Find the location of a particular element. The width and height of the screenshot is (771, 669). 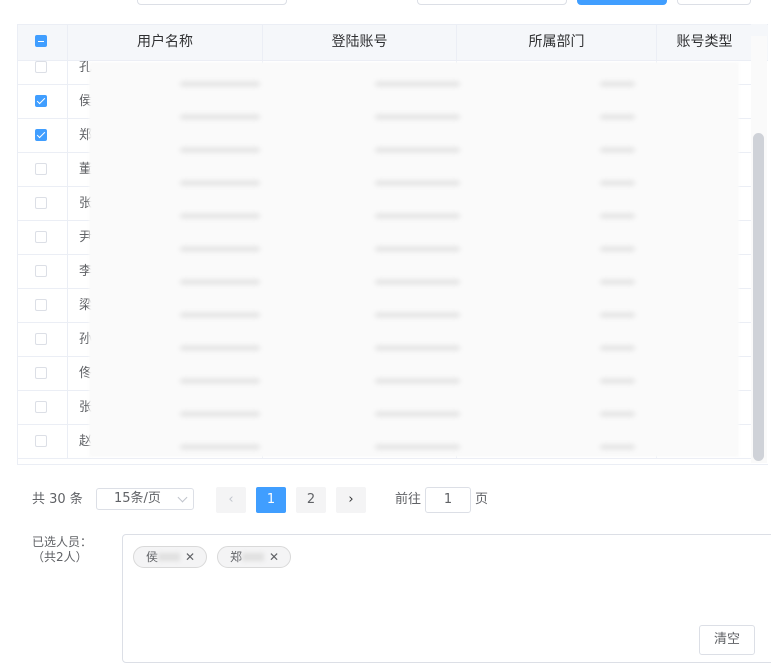

selected-tag-name: 侯 is located at coordinates (152, 557).